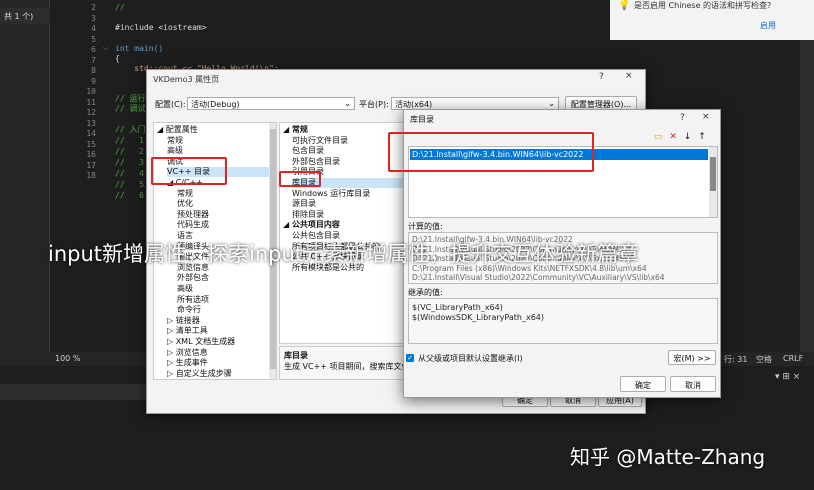 The height and width of the screenshot is (490, 814). Describe the element at coordinates (25, 16) in the screenshot. I see `left-panel-tab: 共 1 个)` at that location.